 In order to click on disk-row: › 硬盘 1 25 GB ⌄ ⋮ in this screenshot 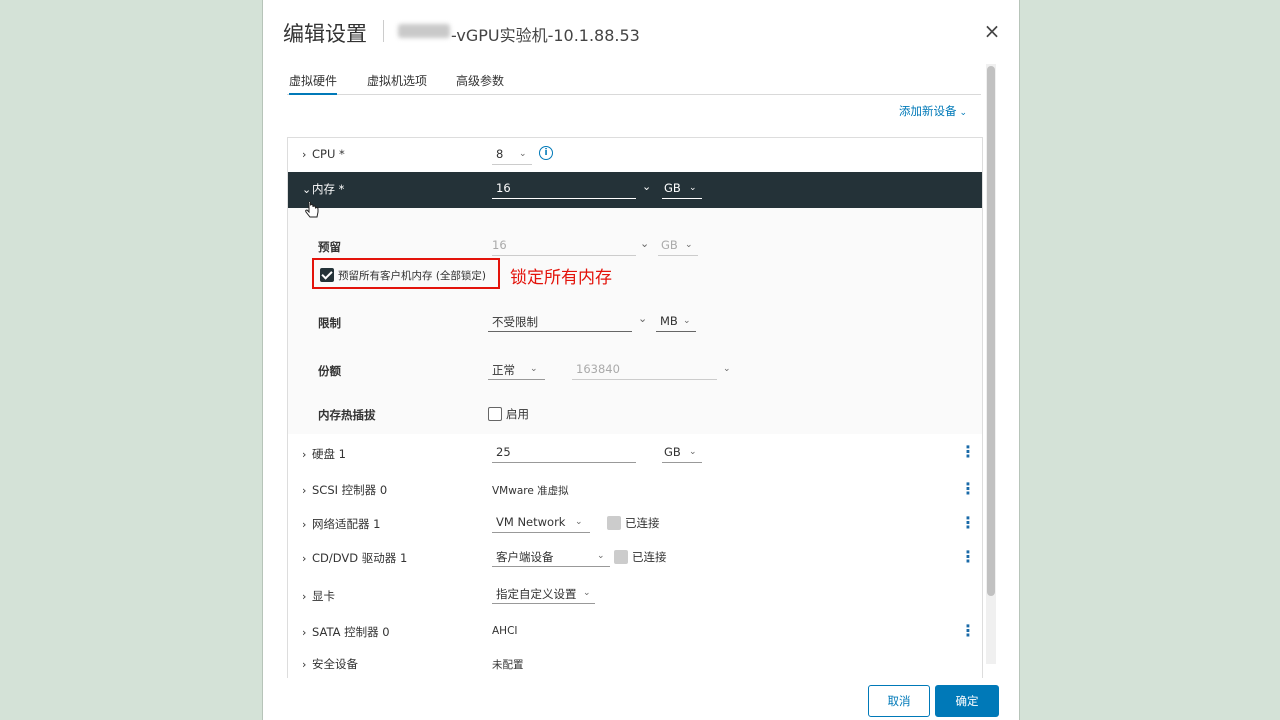, I will do `click(635, 453)`.